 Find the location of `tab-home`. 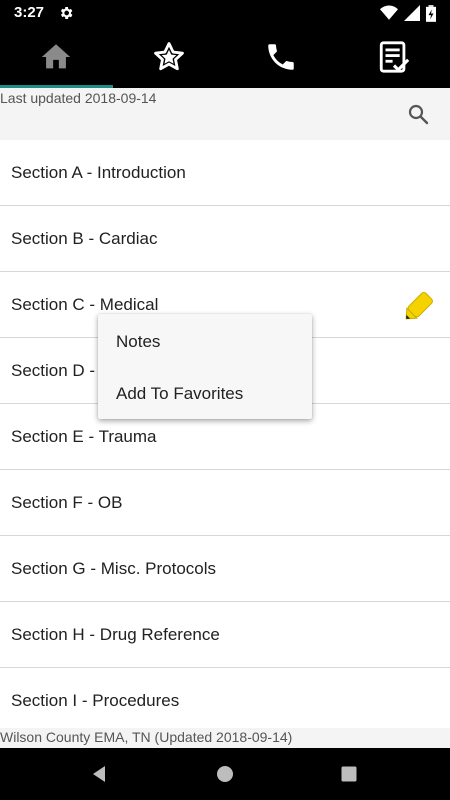

tab-home is located at coordinates (56, 57).